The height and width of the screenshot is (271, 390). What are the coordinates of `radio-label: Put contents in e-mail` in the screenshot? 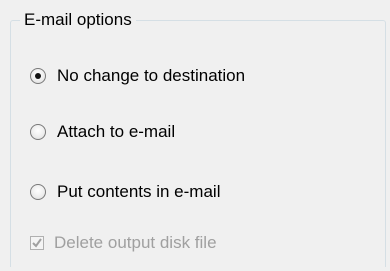 It's located at (139, 191).